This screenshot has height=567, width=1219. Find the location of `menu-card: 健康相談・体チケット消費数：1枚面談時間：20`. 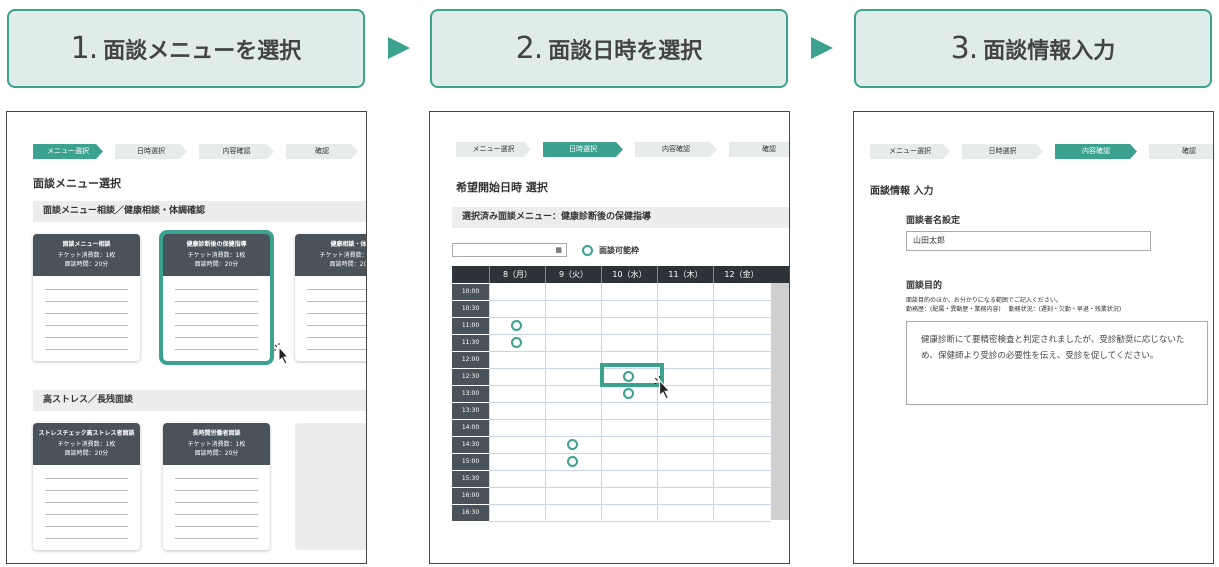

menu-card: 健康相談・体チケット消費数：1枚面談時間：20 is located at coordinates (330, 297).